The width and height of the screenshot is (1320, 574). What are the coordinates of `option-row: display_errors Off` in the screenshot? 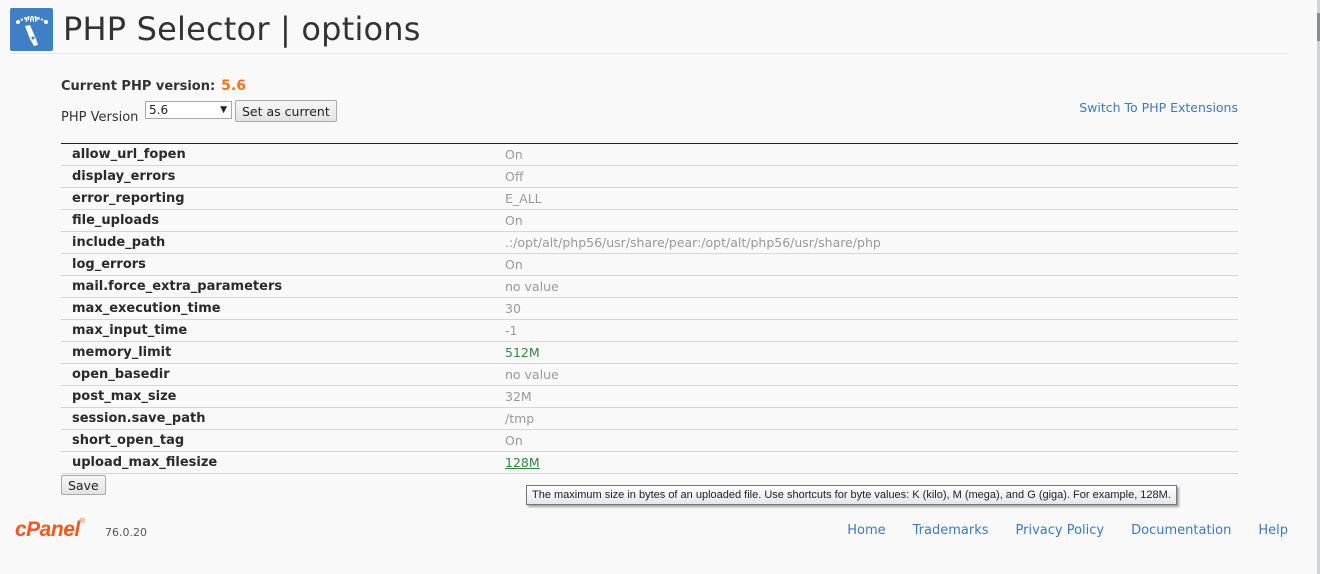 It's located at (649, 177).